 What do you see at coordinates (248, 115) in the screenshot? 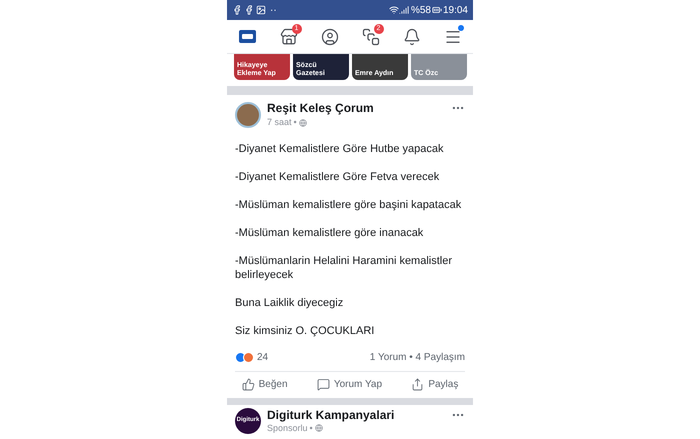
I see `avatar` at bounding box center [248, 115].